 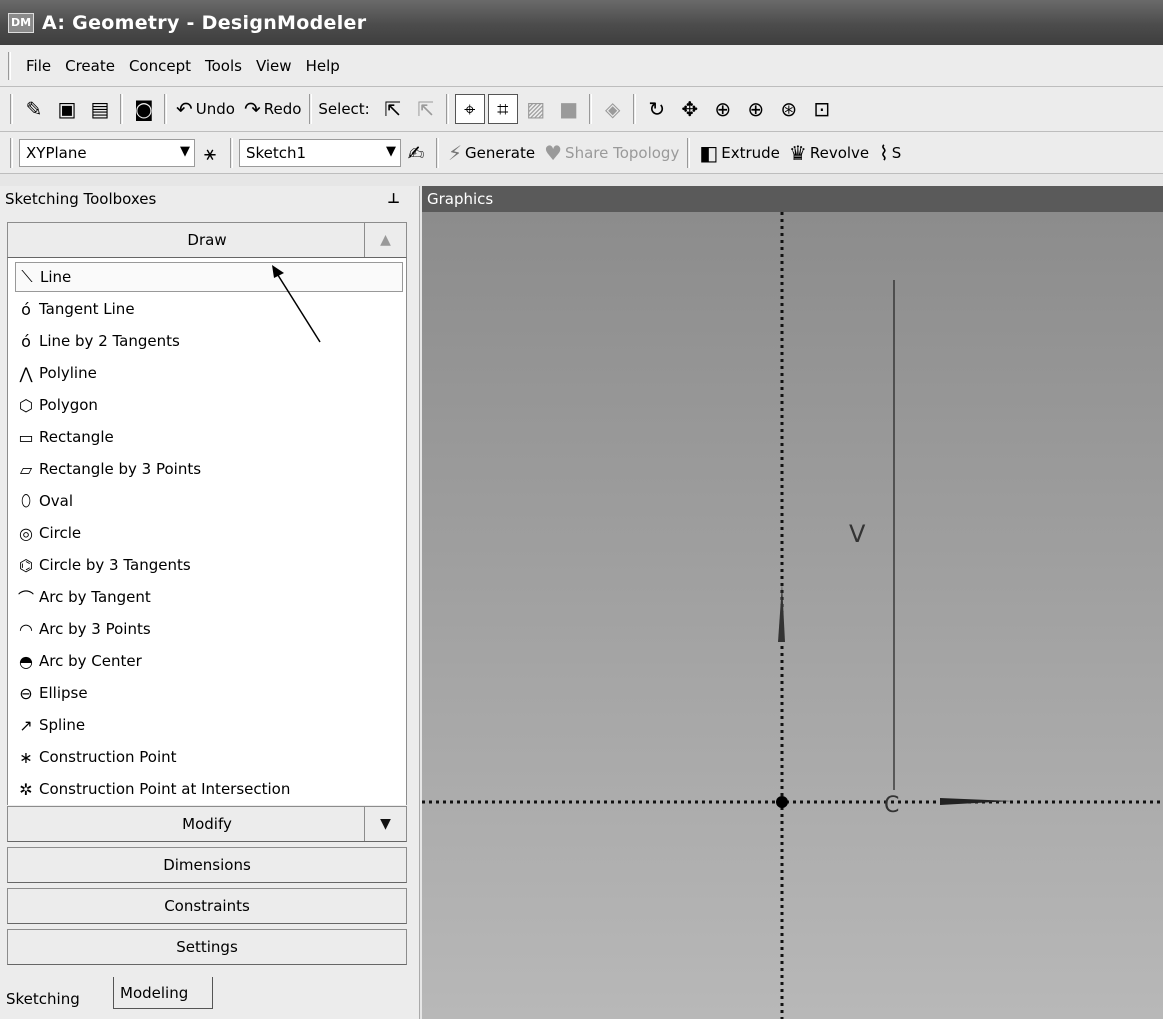 What do you see at coordinates (274, 66) in the screenshot?
I see `menu-view: View` at bounding box center [274, 66].